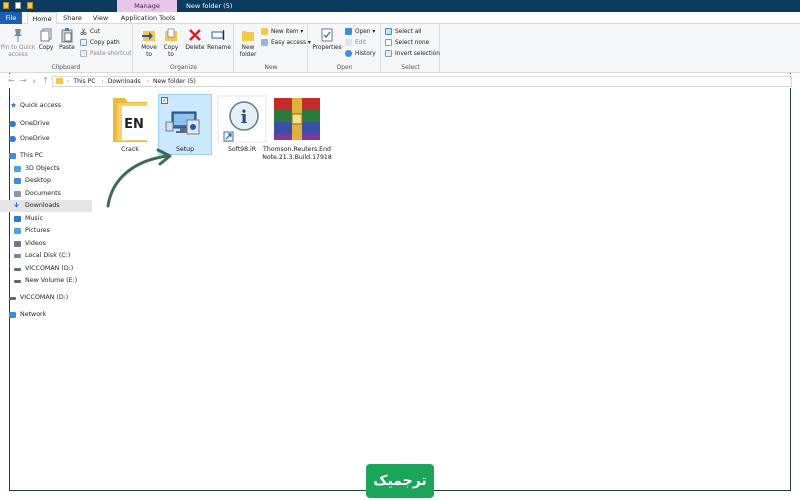 The height and width of the screenshot is (500, 800). I want to click on setup-icon, so click(182, 123).